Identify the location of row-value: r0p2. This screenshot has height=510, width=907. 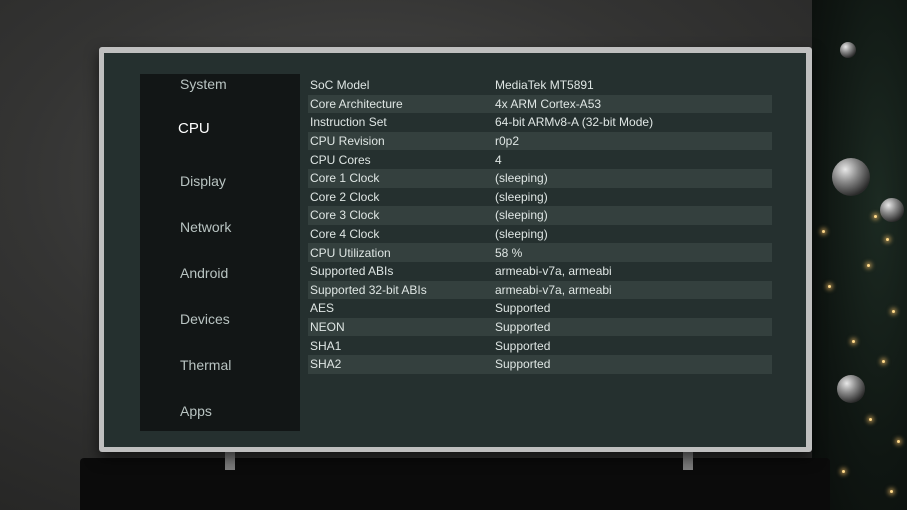
(507, 141).